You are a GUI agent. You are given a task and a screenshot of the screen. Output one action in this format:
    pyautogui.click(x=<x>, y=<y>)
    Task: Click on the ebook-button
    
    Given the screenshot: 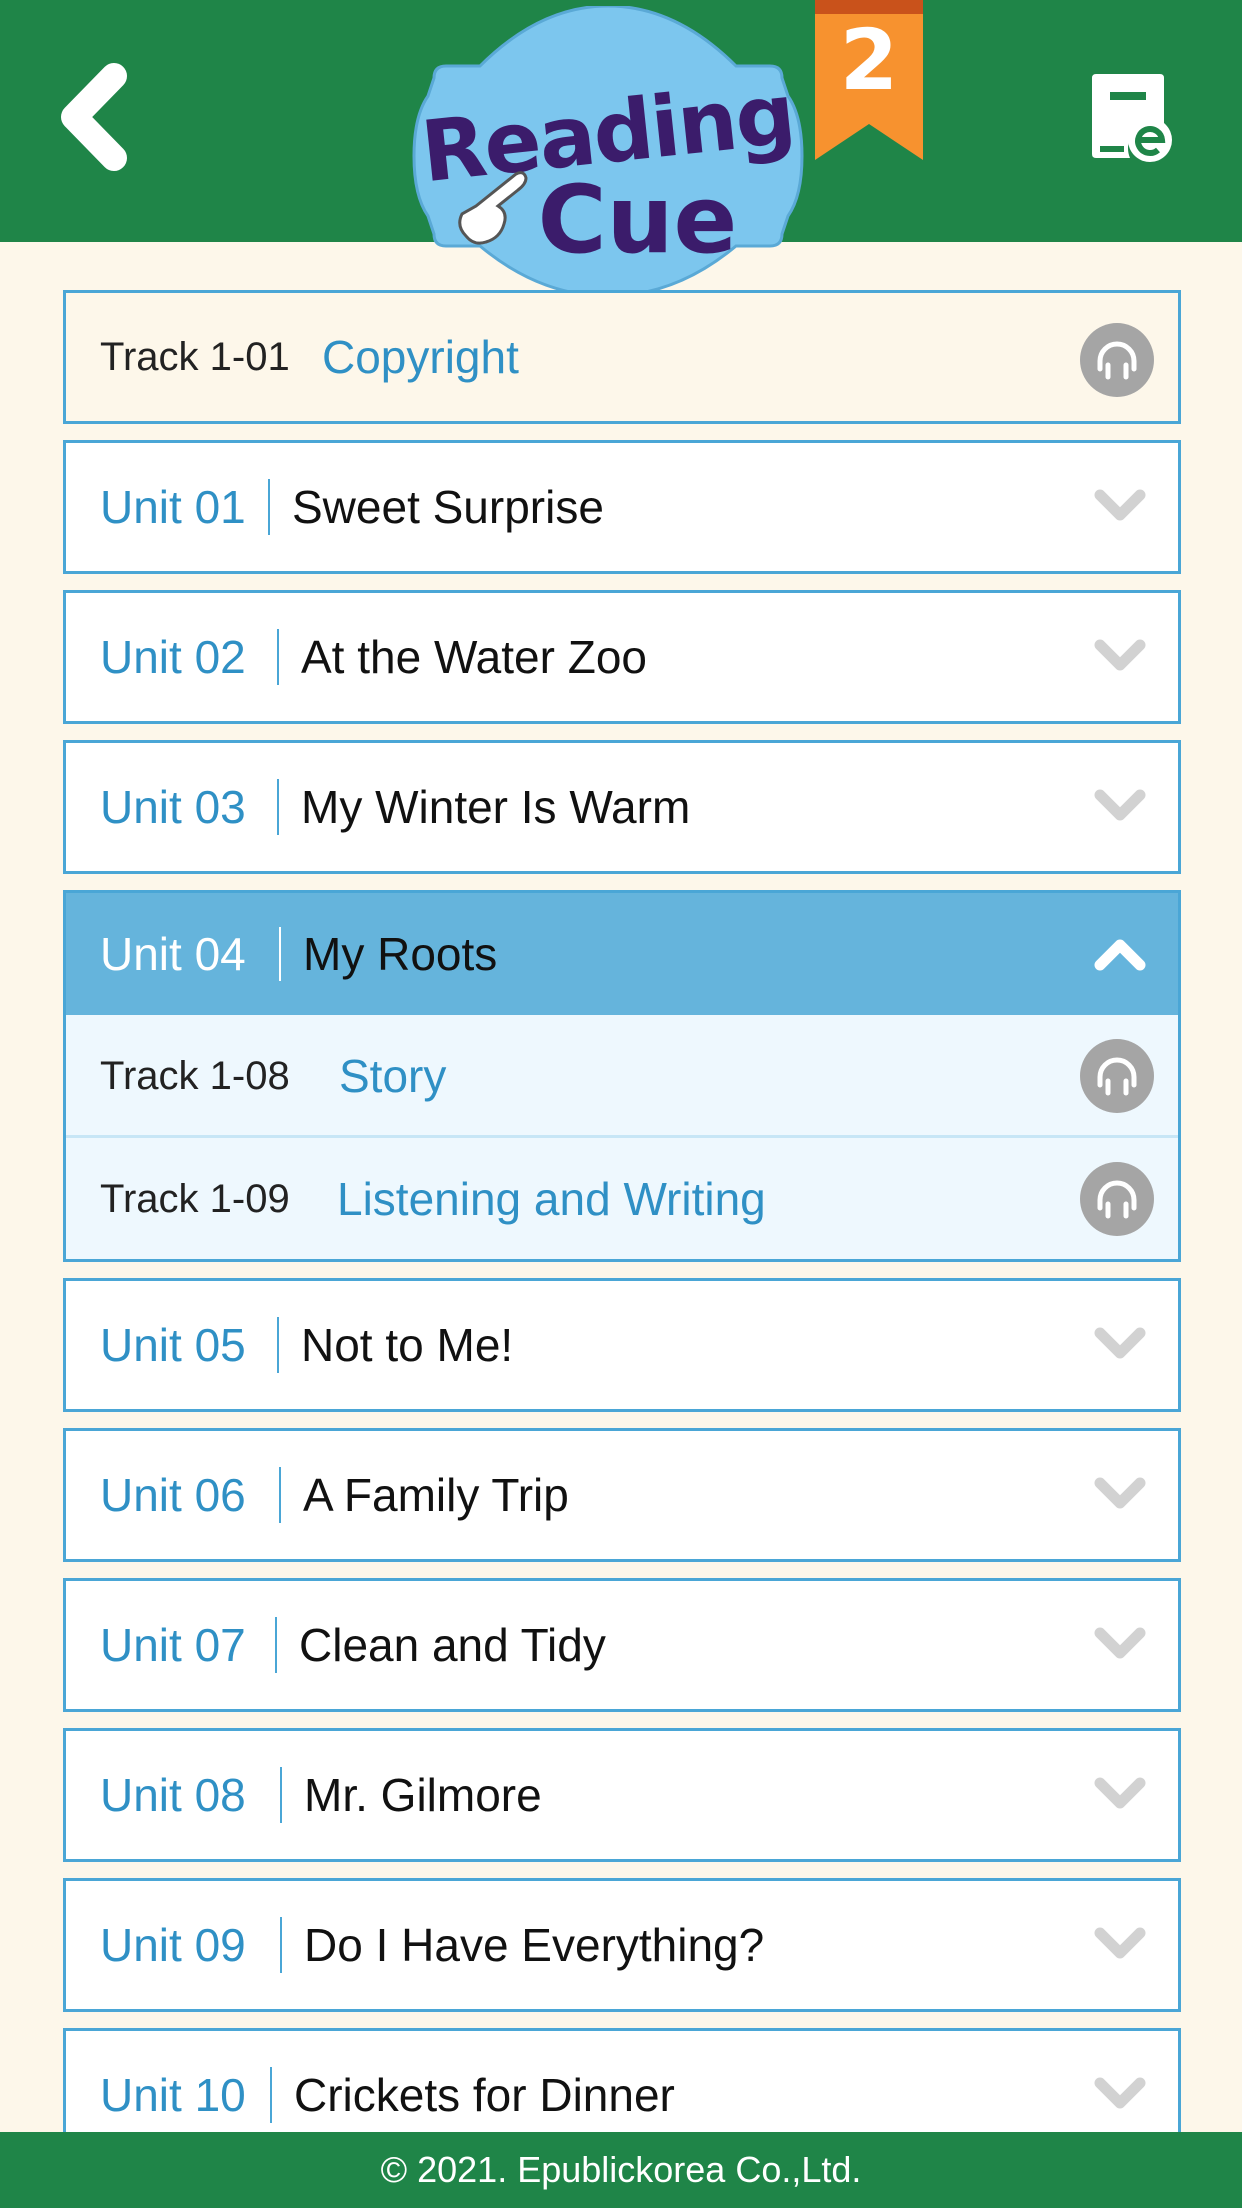 What is the action you would take?
    pyautogui.click(x=1134, y=118)
    